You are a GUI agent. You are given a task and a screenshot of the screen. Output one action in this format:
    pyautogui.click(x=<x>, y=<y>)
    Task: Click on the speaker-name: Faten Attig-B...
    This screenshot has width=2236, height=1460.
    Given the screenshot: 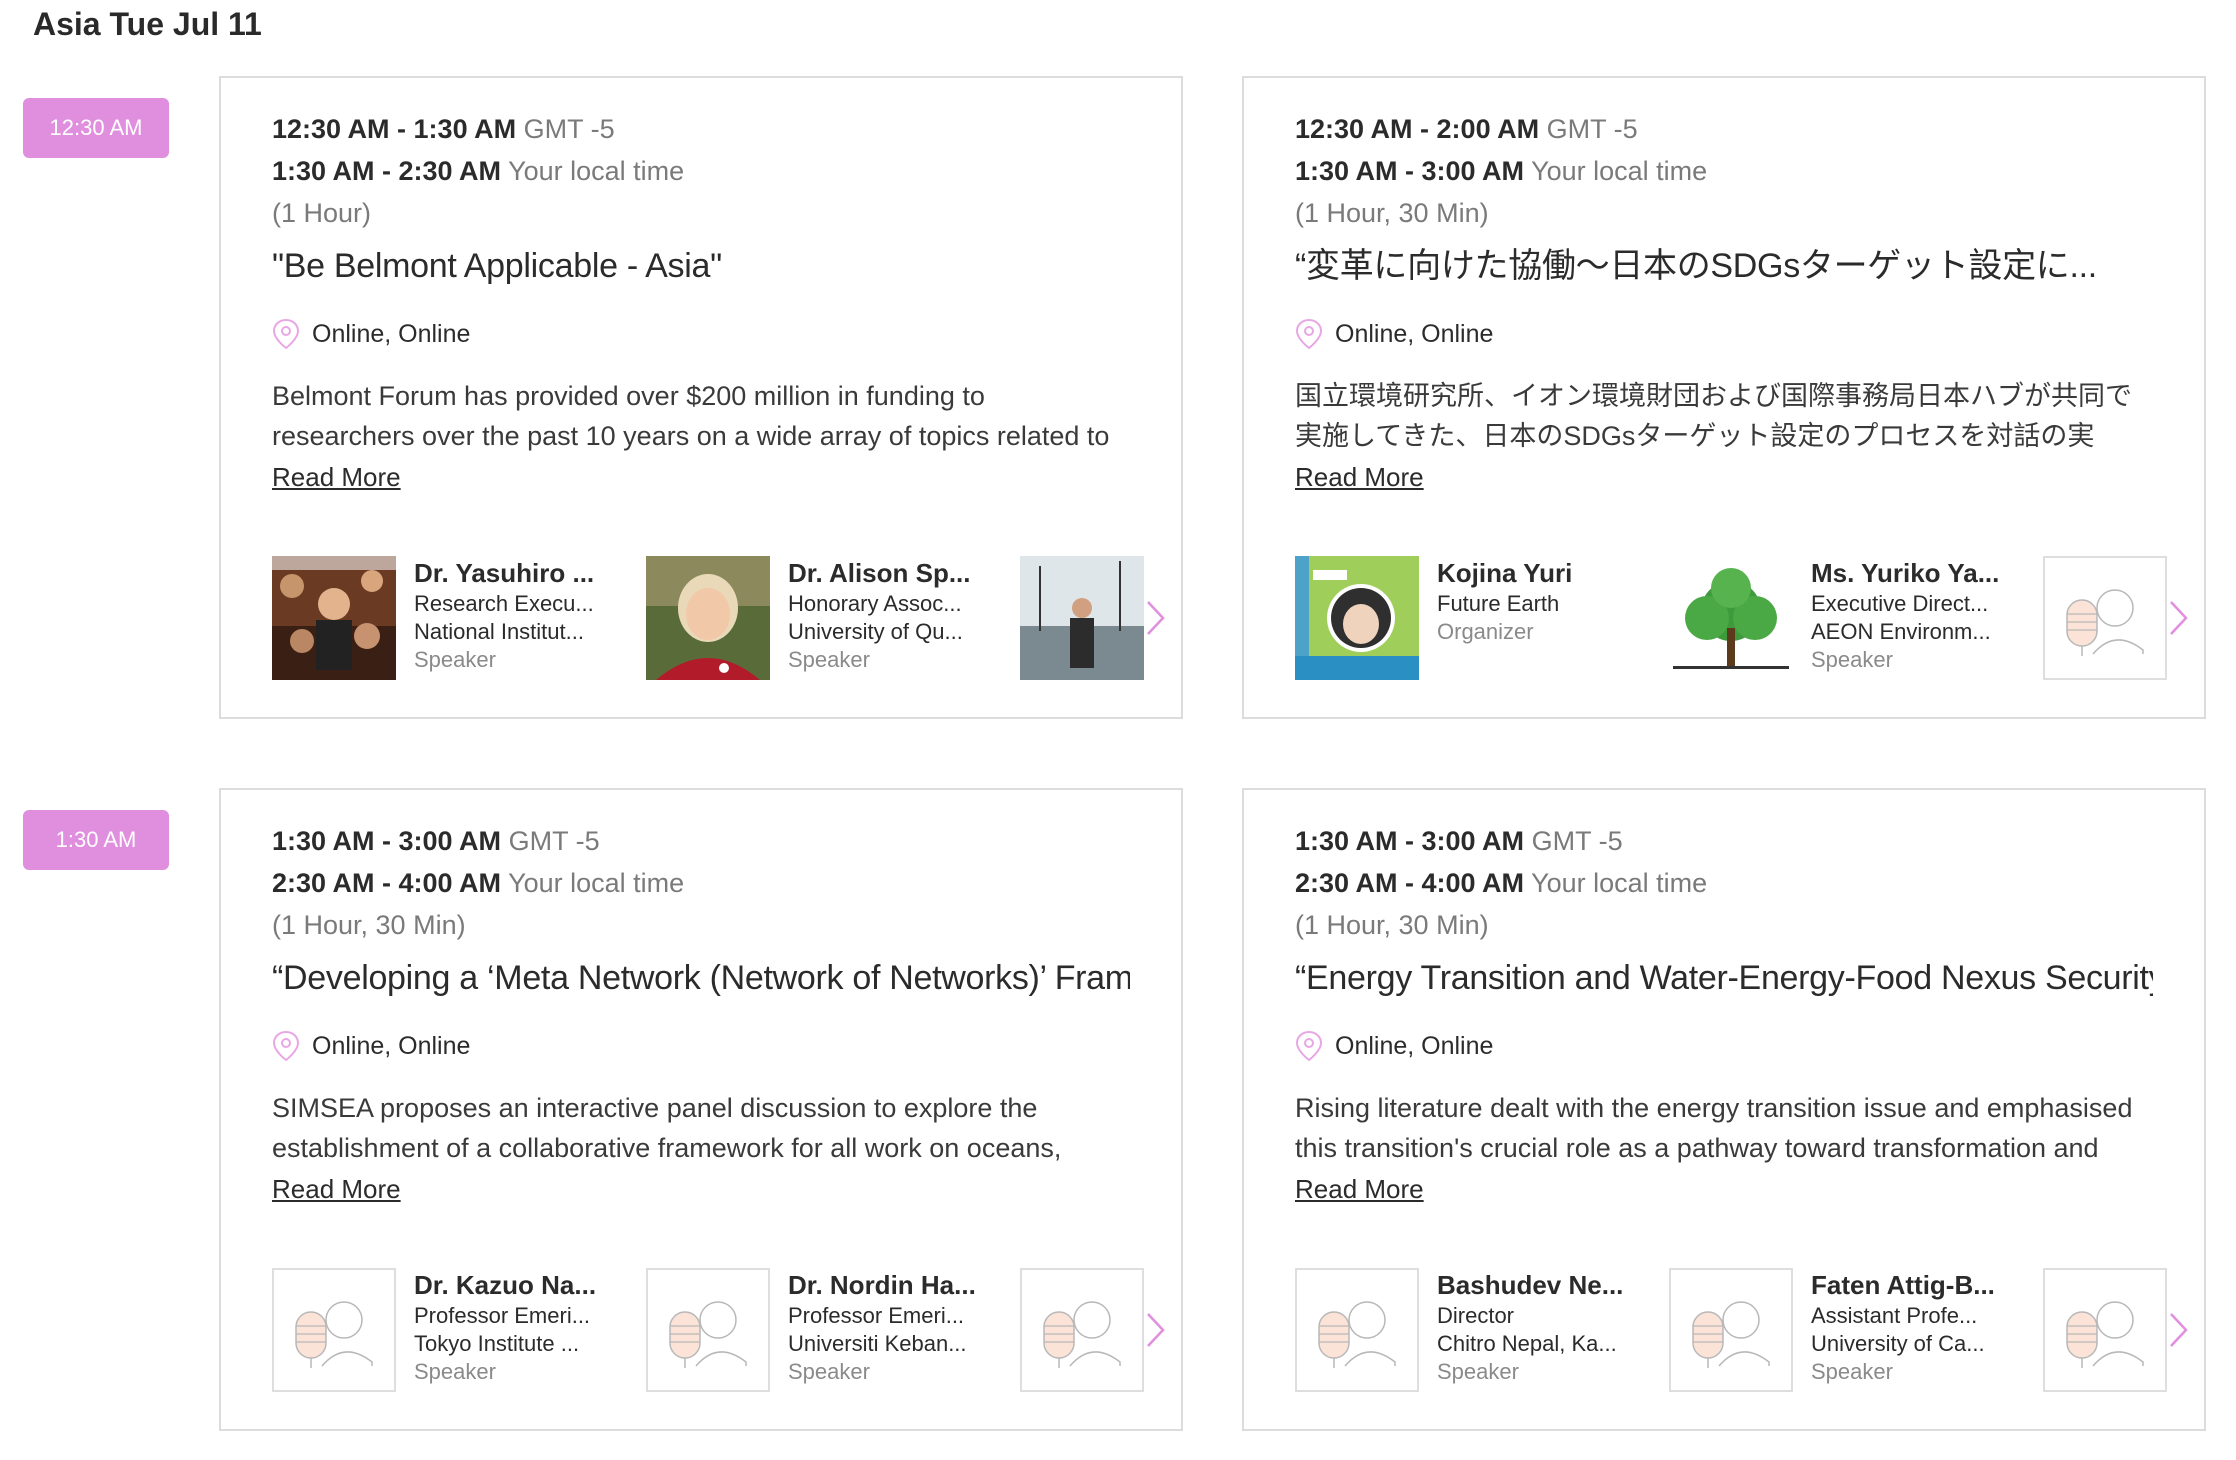 What is the action you would take?
    pyautogui.click(x=1911, y=1285)
    